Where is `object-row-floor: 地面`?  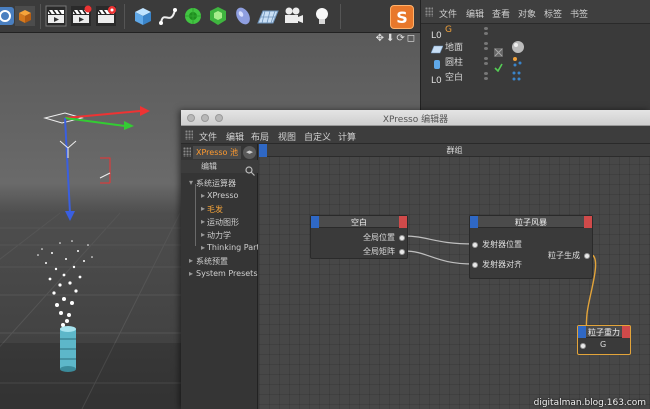
object-row-floor: 地面 is located at coordinates (535, 48).